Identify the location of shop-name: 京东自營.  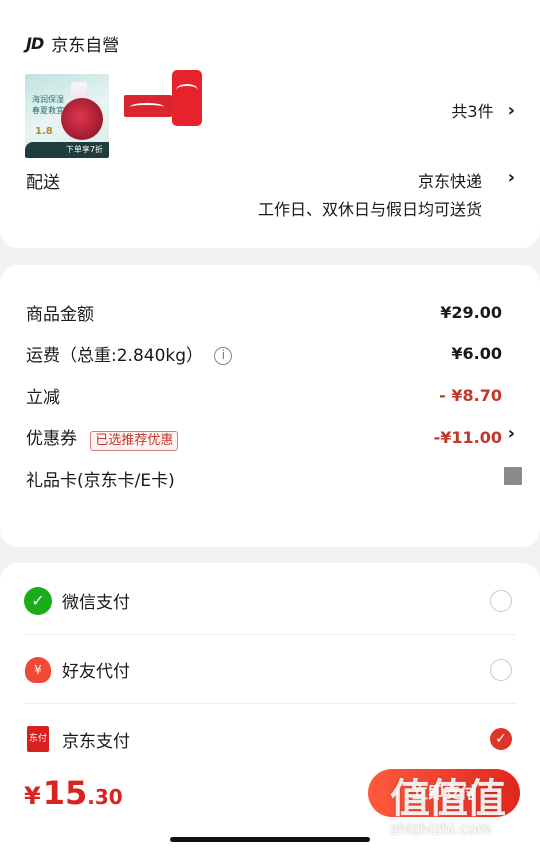
(85, 46).